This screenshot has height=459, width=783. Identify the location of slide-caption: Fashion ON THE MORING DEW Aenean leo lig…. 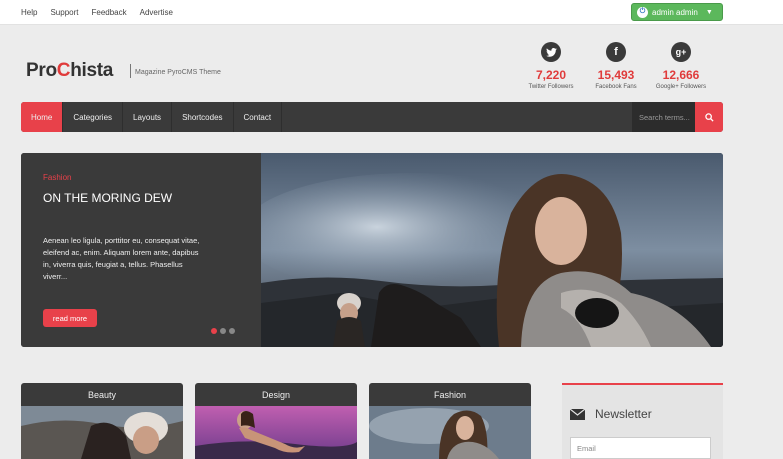
(141, 250).